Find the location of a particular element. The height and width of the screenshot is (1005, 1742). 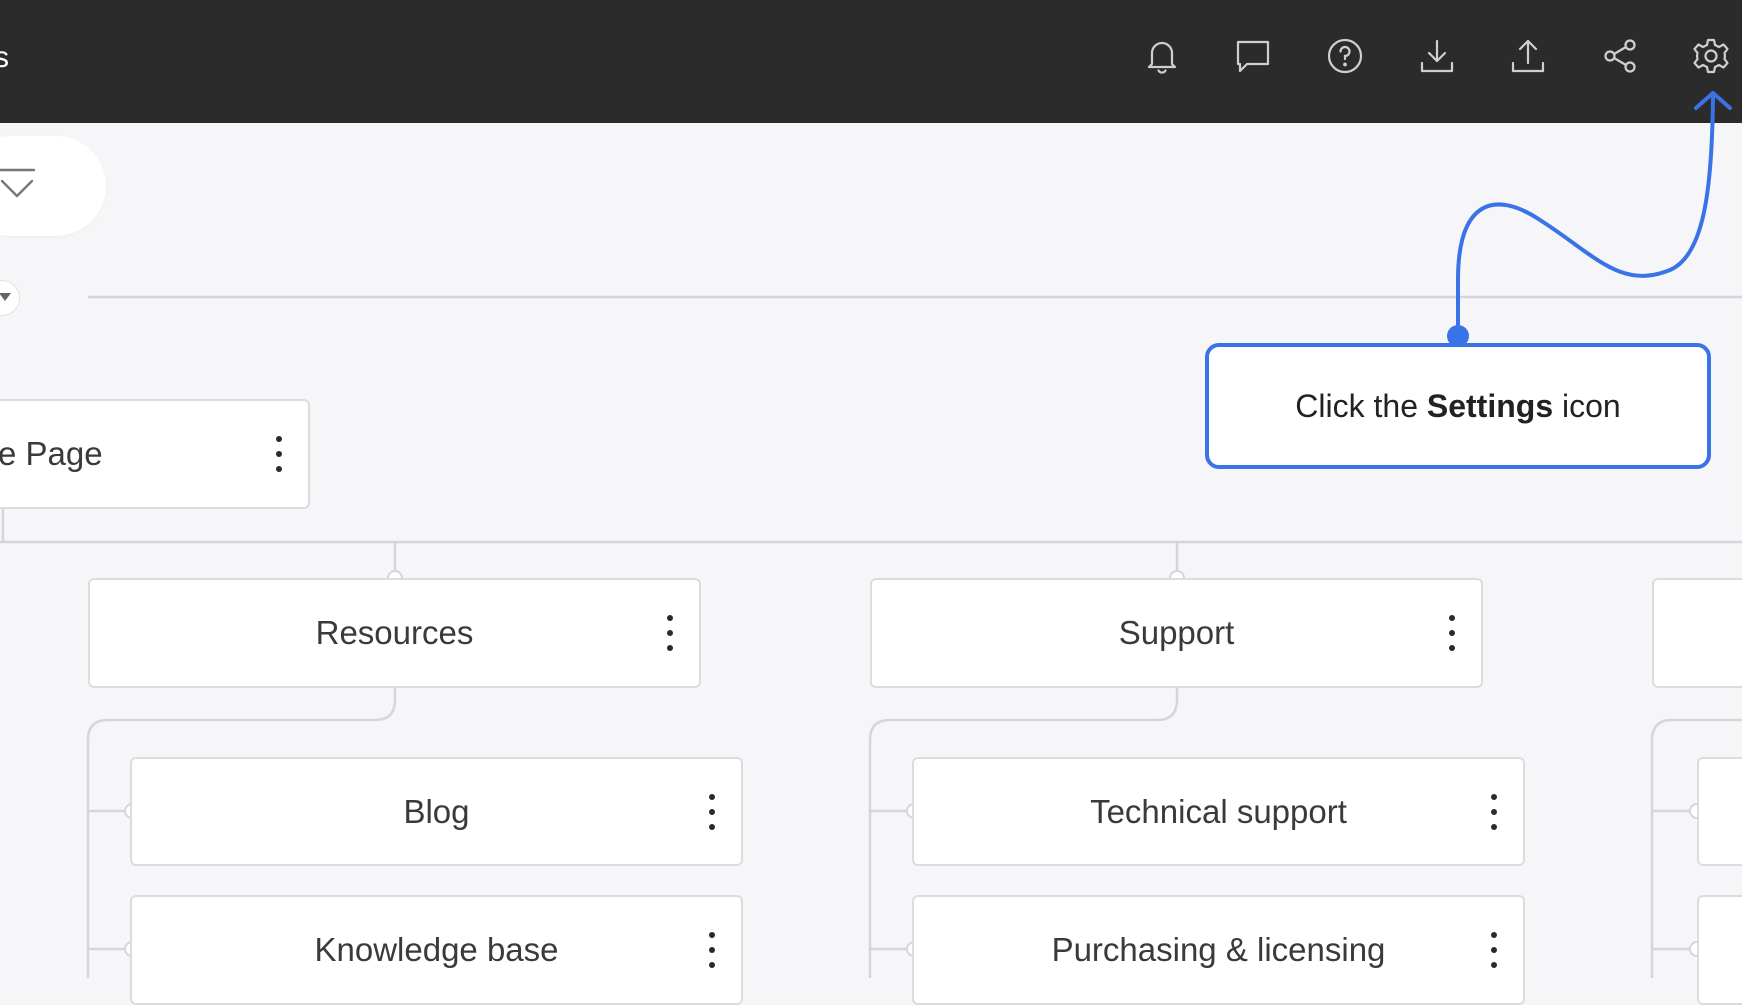

download-icon is located at coordinates (1437, 56).